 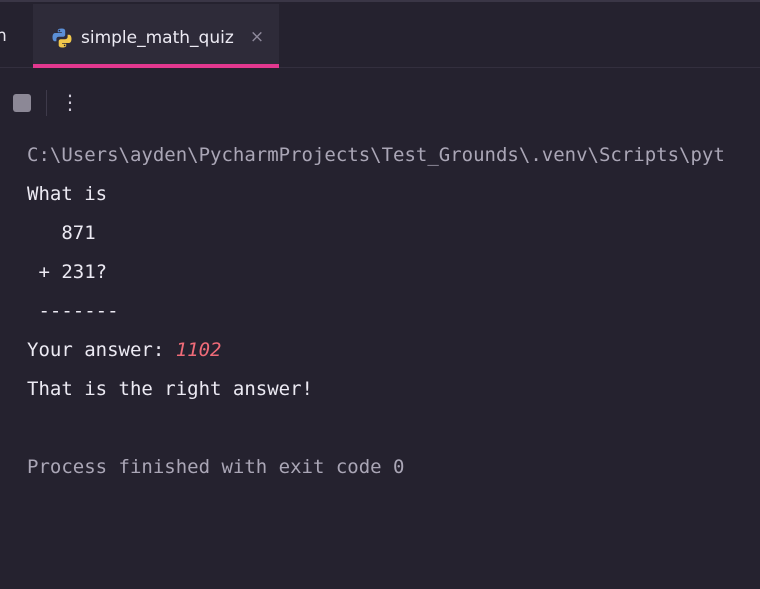 I want to click on stop-icon, so click(x=22, y=103).